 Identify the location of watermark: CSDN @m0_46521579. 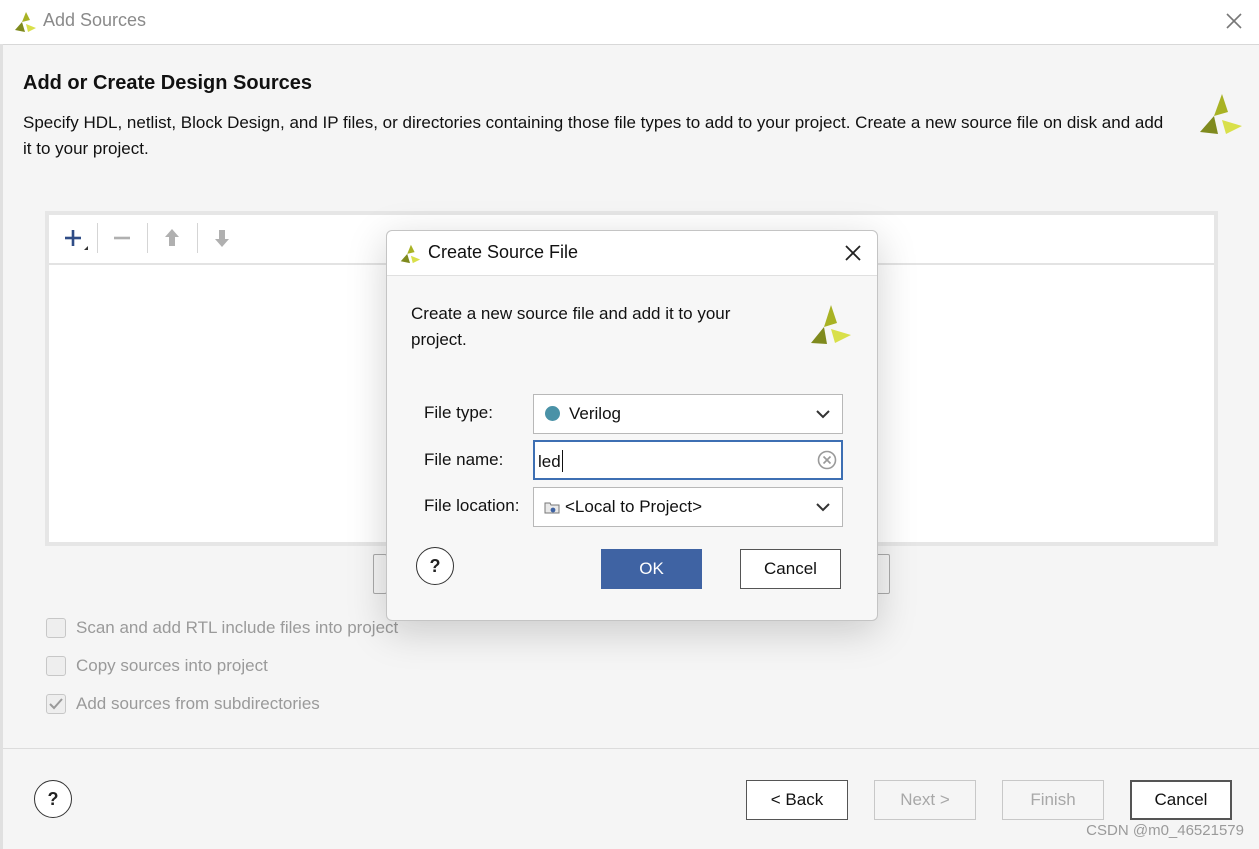
(1165, 830).